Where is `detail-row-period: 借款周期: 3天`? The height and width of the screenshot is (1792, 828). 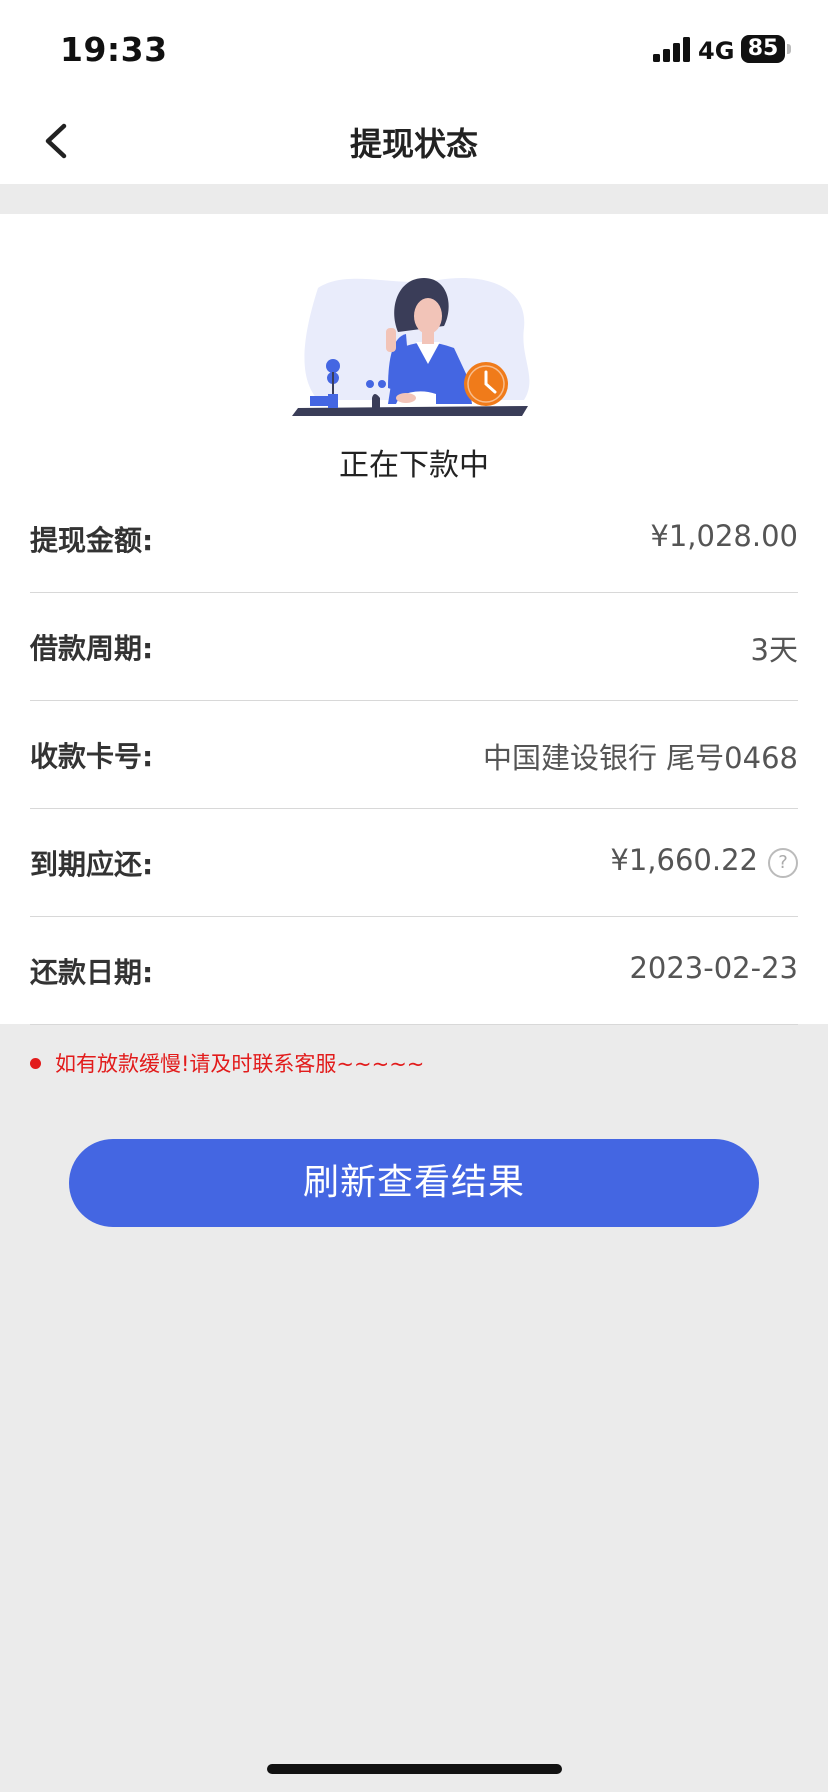 detail-row-period: 借款周期: 3天 is located at coordinates (414, 647).